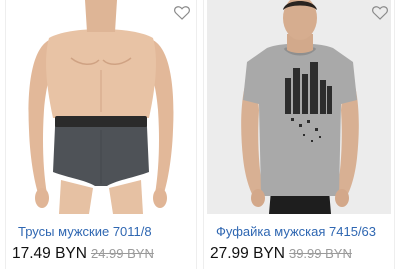 Image resolution: width=400 pixels, height=269 pixels. I want to click on old-price: 24.99 BYN, so click(122, 253).